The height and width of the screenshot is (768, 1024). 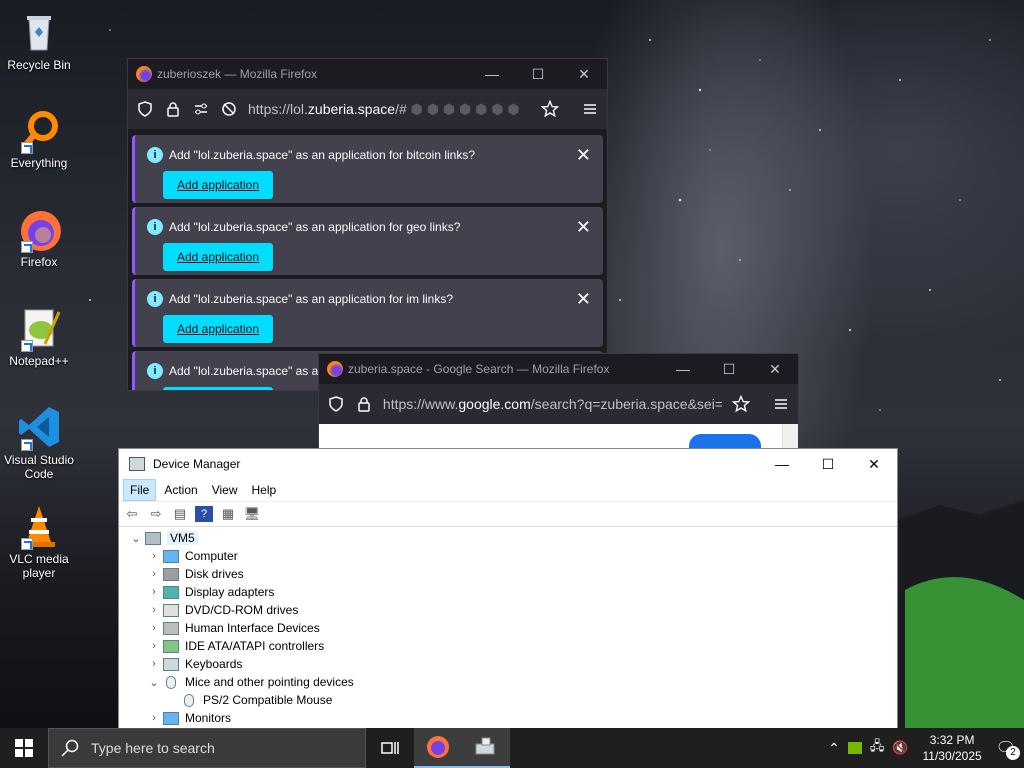 I want to click on firefox-icon, so click(x=144, y=74).